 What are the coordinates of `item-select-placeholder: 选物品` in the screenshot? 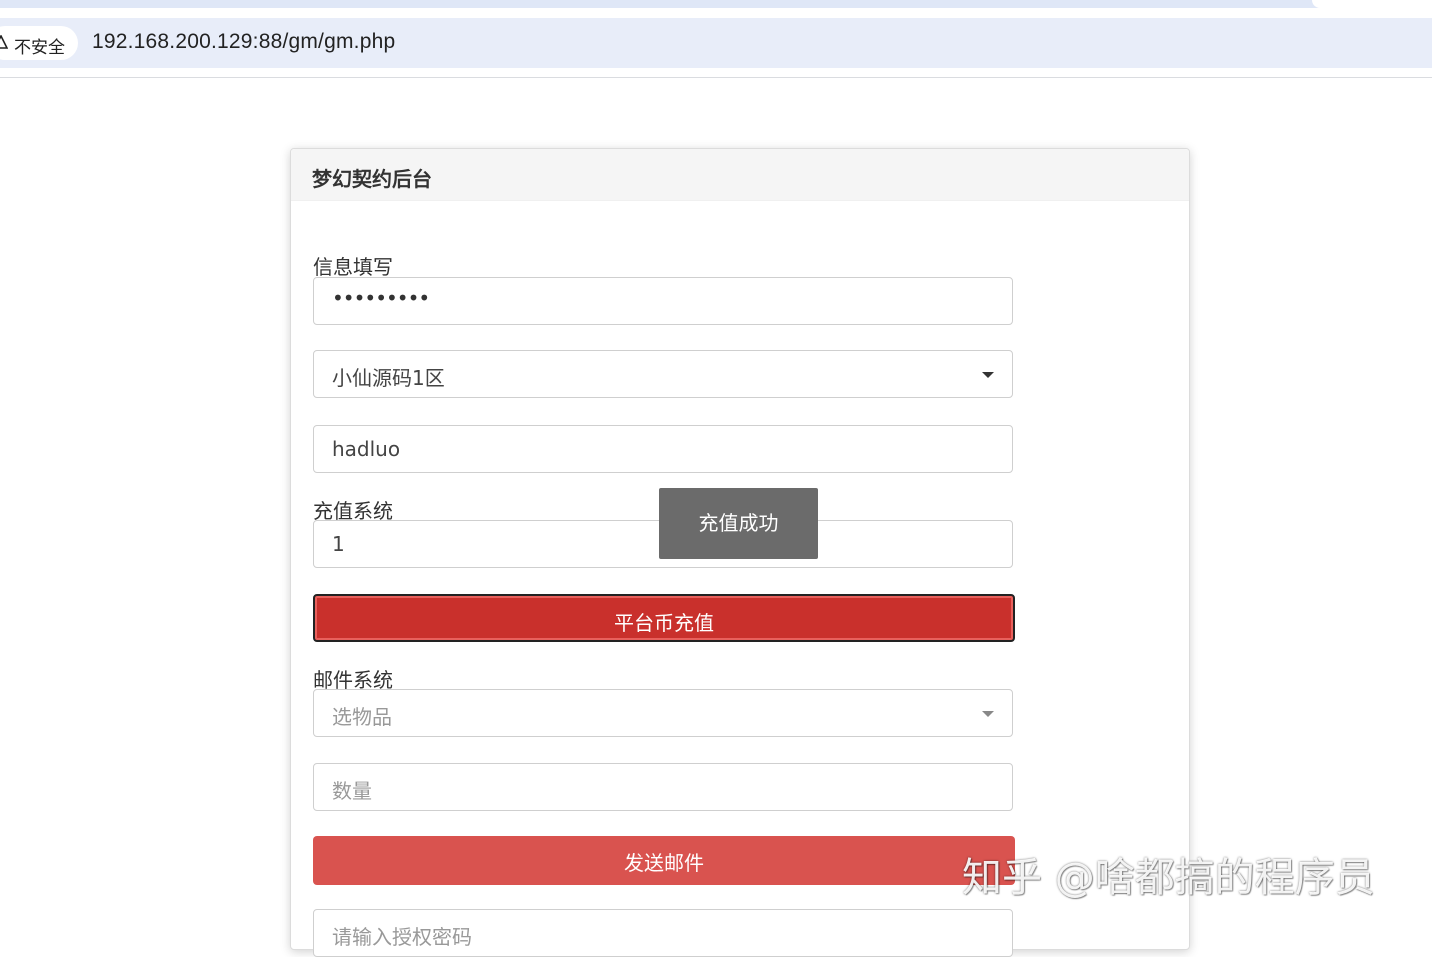 It's located at (362, 717).